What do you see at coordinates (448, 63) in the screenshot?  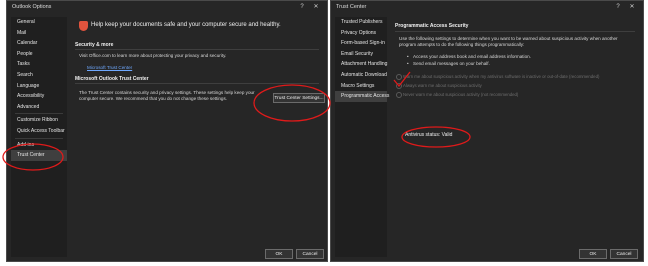 I see `bullet-item: Send email messages on your behalf.` at bounding box center [448, 63].